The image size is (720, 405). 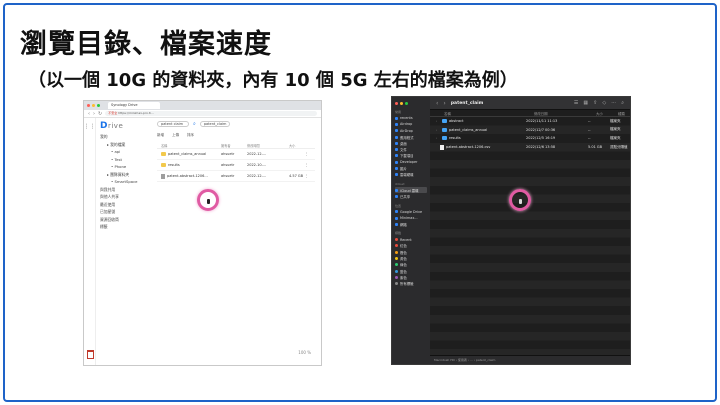 What do you see at coordinates (411, 211) in the screenshot?
I see `finder-sidebar-label: Google Drive` at bounding box center [411, 211].